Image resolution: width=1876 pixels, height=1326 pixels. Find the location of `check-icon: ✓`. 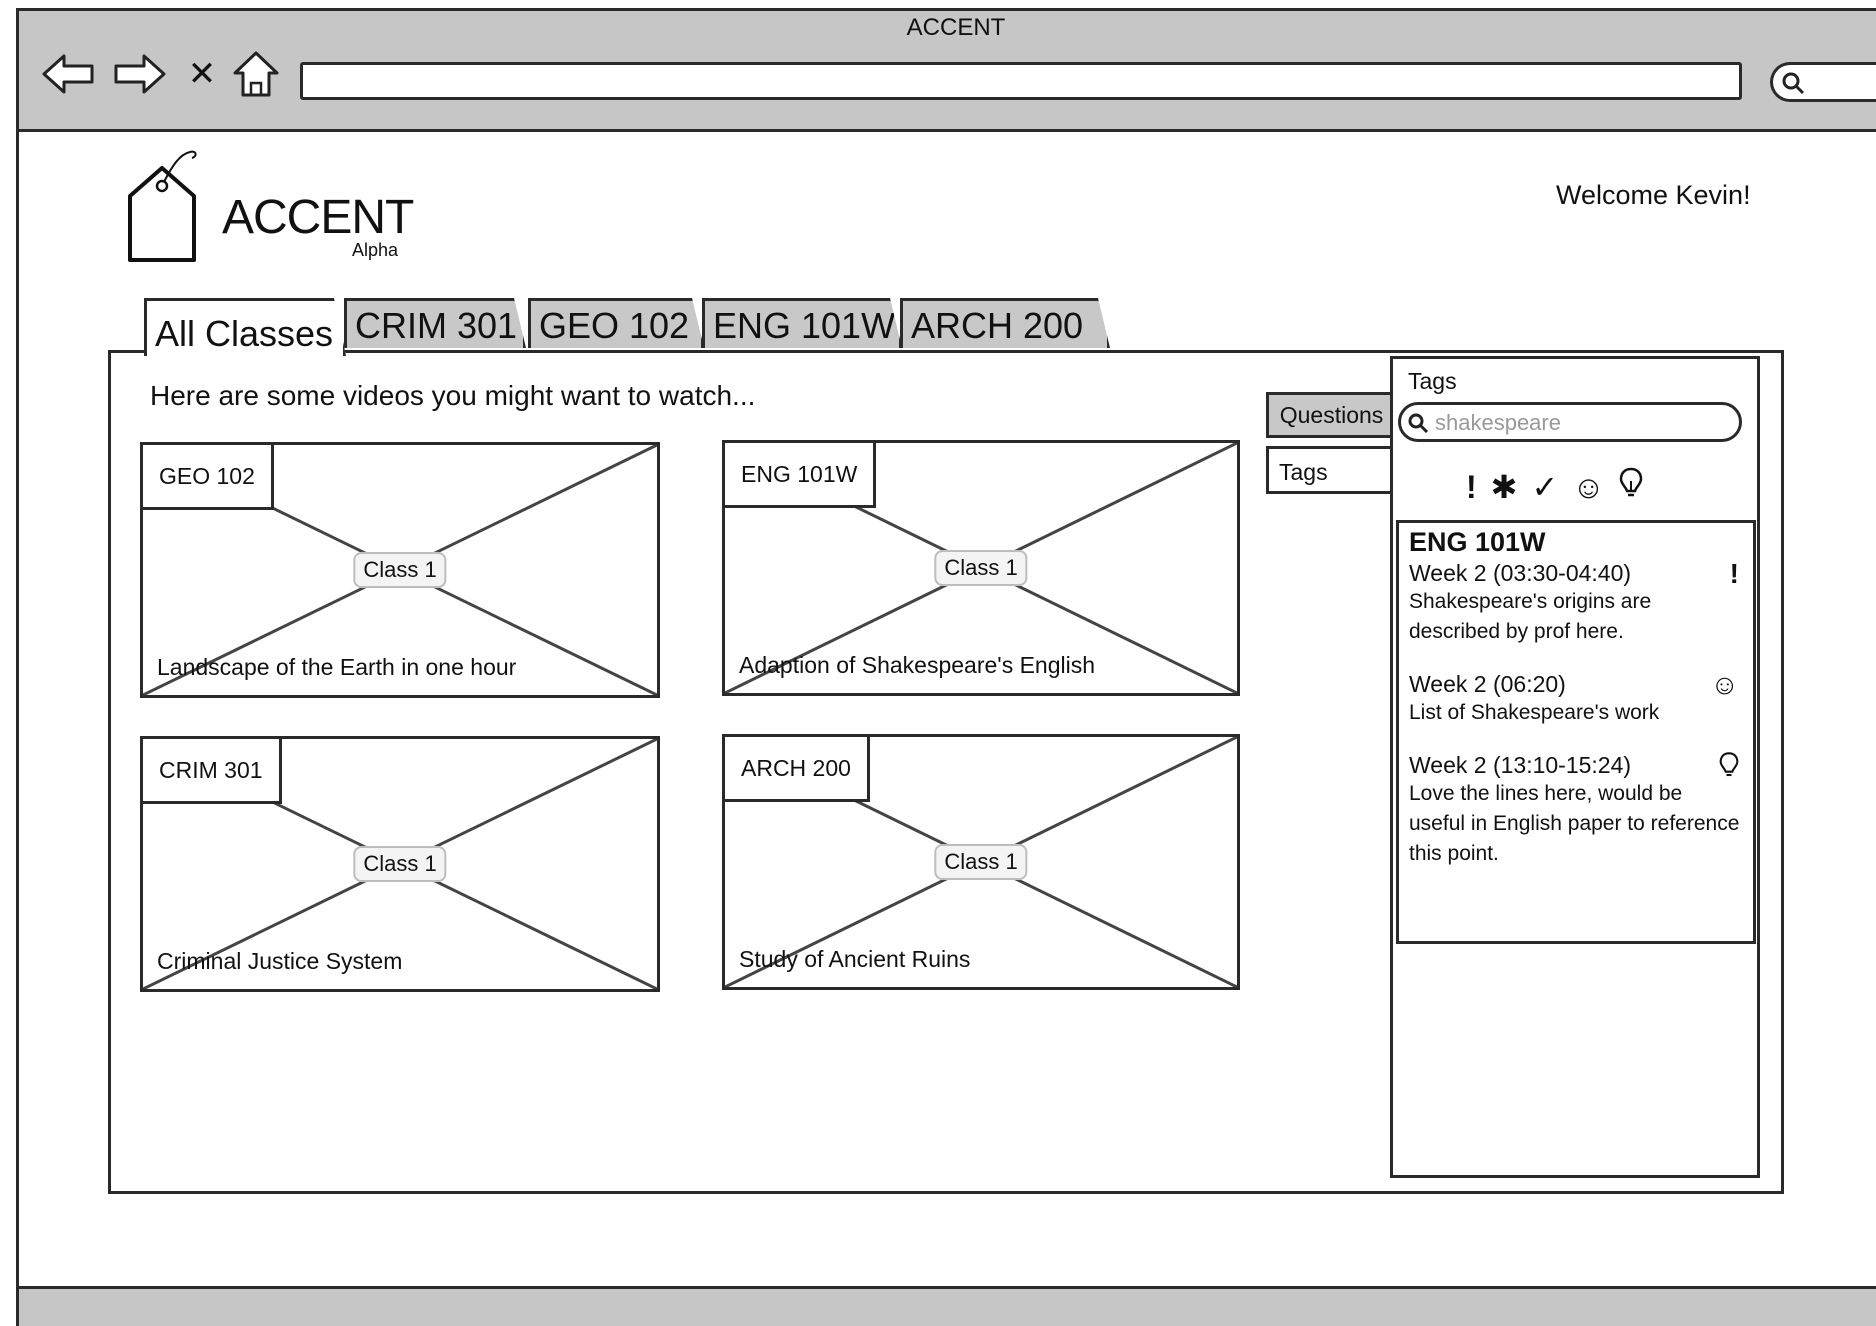

check-icon: ✓ is located at coordinates (1544, 487).